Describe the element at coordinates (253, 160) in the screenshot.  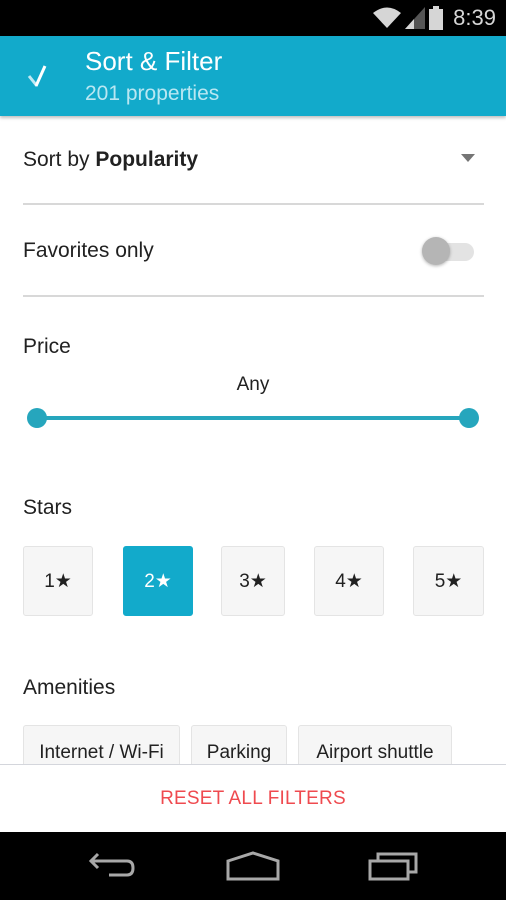
I see `sort-dropdown: Sort by Popularity` at that location.